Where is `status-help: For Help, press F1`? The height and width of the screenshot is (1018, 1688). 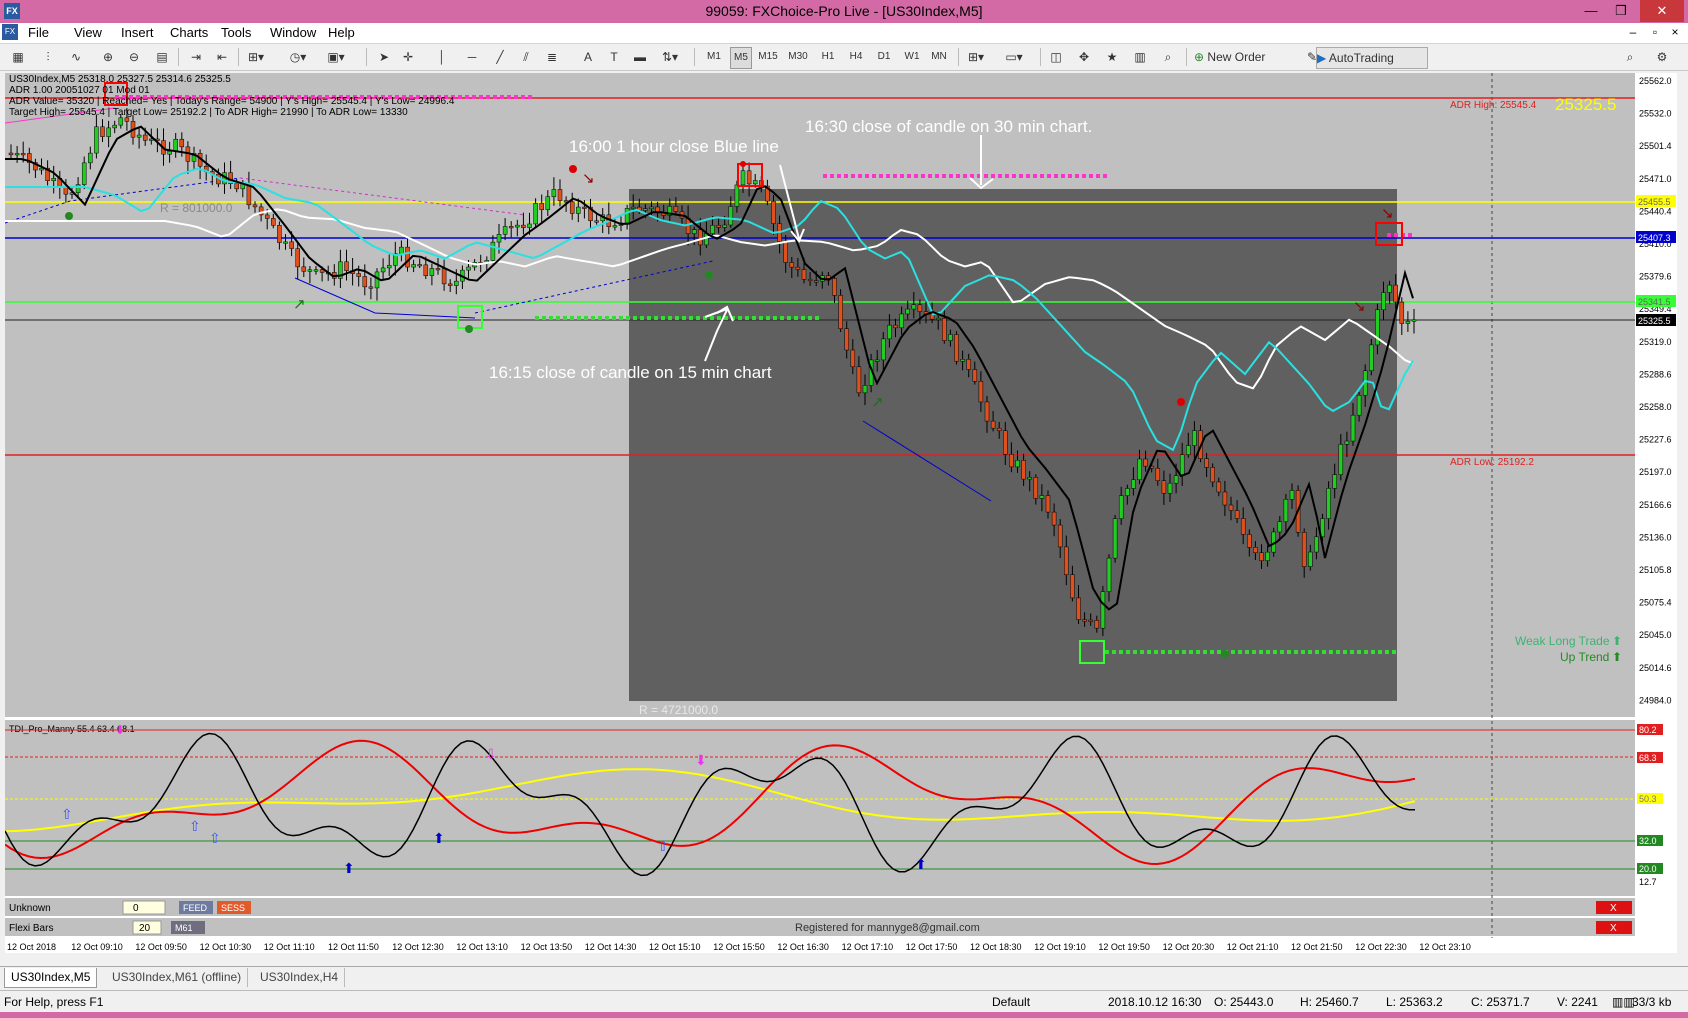
status-help: For Help, press F1 is located at coordinates (54, 1002).